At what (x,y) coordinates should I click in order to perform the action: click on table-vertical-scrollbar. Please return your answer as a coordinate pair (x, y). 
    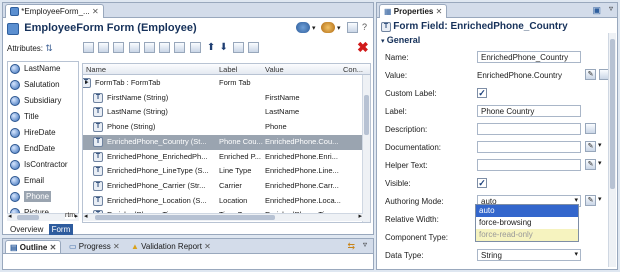
    Looking at the image, I should click on (366, 148).